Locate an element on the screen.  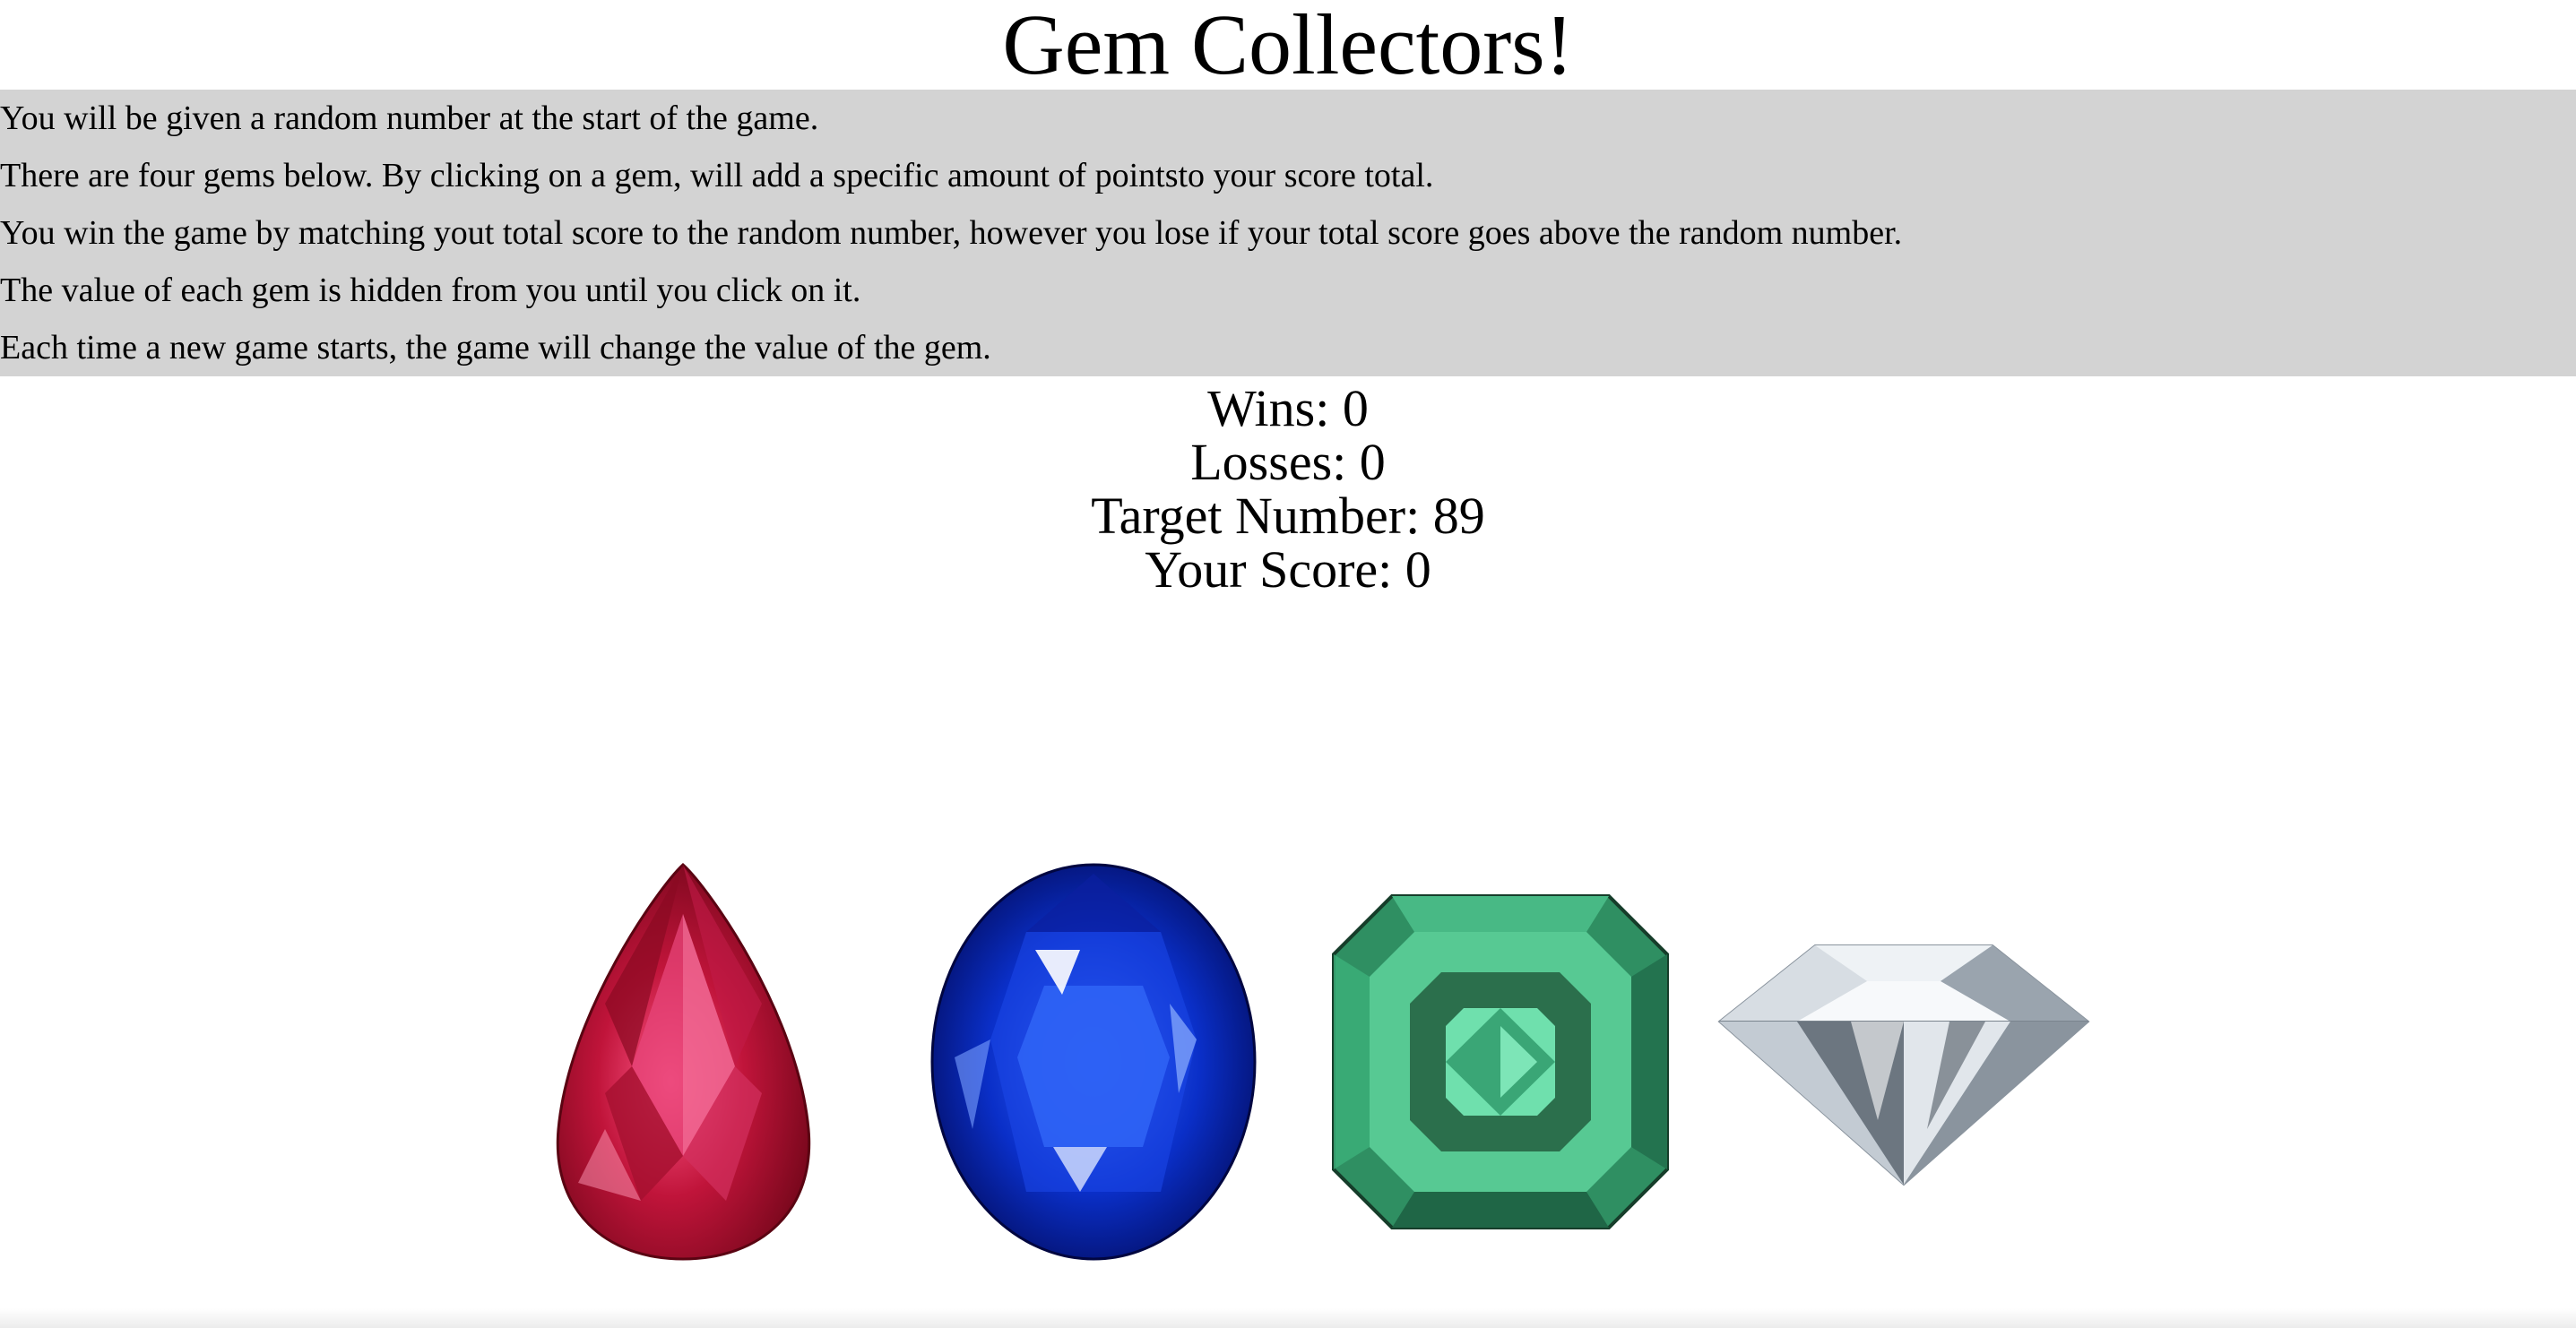
ruby-gem-icon is located at coordinates (683, 1062).